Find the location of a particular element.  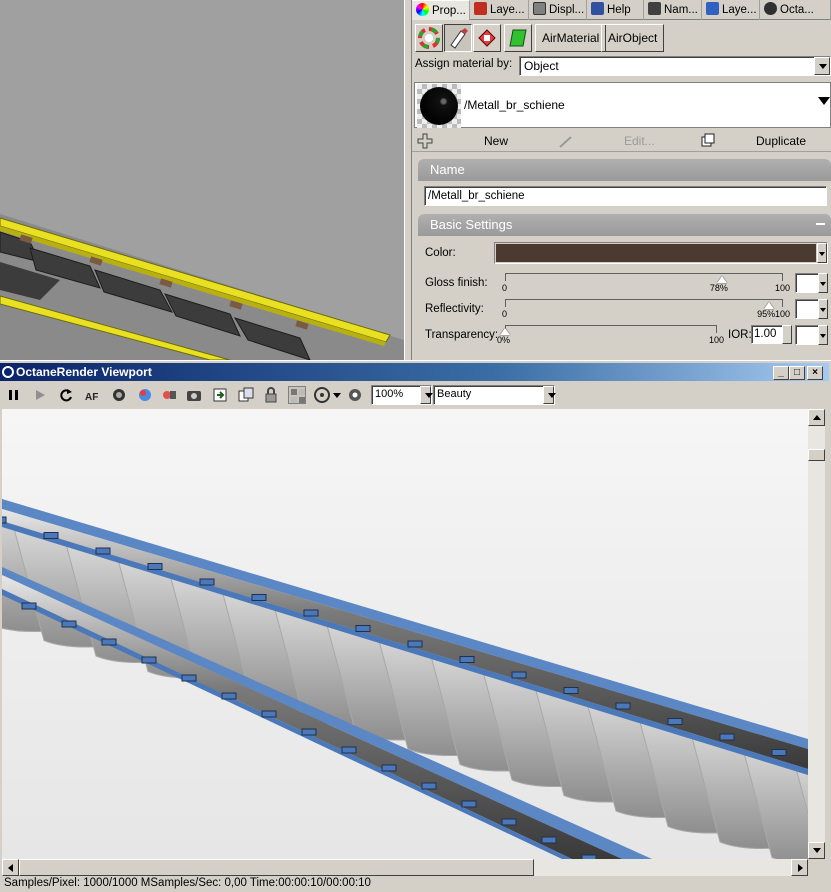

duplicate-icon is located at coordinates (708, 140).